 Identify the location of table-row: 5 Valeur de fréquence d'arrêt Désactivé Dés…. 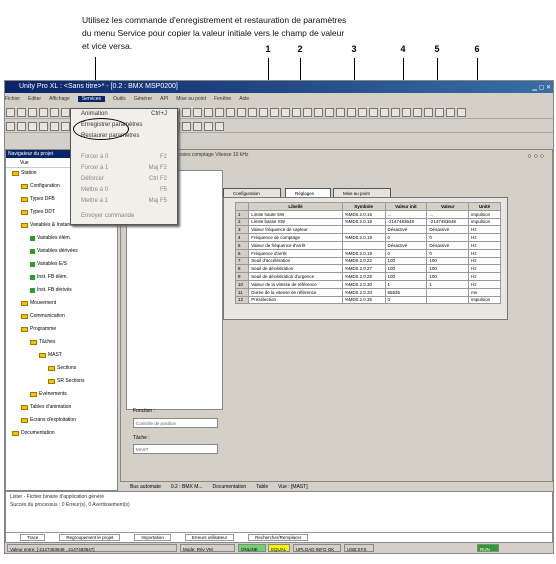
(367, 245).